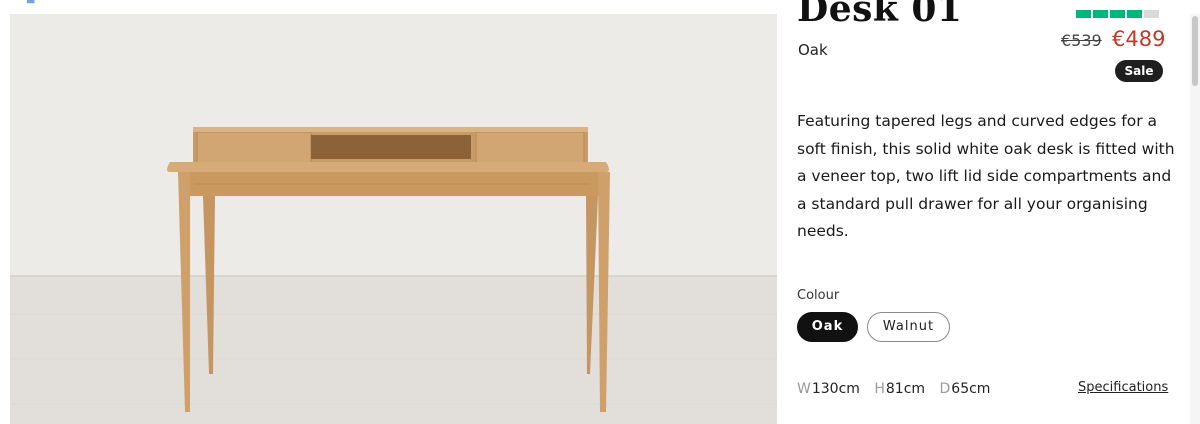 This screenshot has height=424, width=1200. Describe the element at coordinates (879, 389) in the screenshot. I see `height-label: H` at that location.